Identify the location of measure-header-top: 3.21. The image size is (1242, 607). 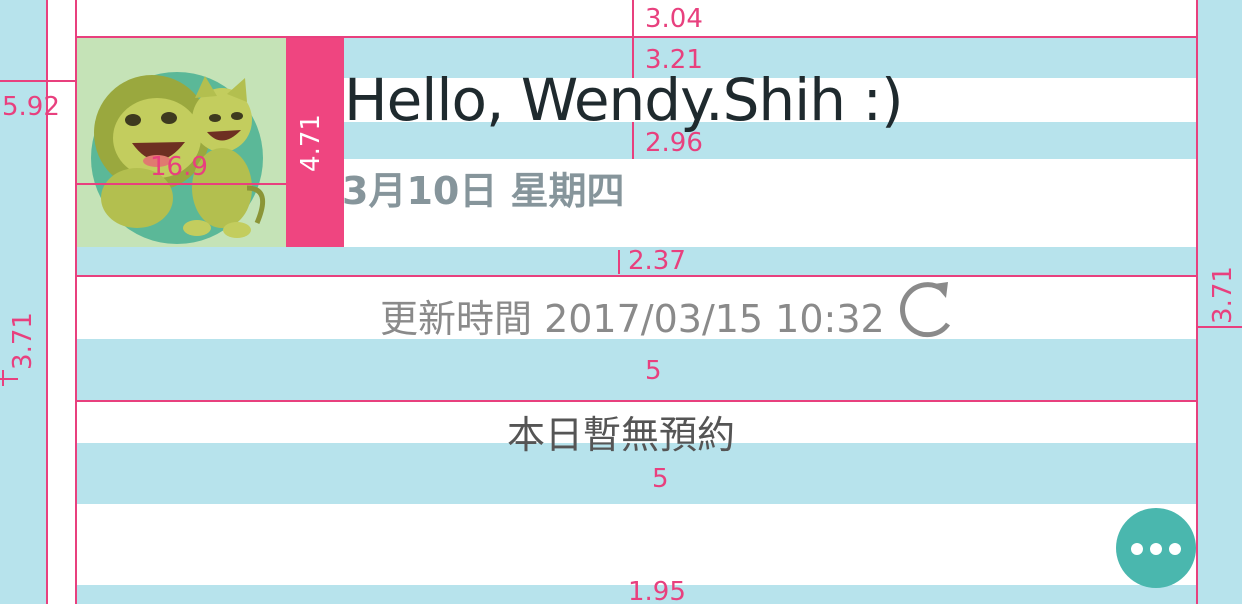
(674, 60).